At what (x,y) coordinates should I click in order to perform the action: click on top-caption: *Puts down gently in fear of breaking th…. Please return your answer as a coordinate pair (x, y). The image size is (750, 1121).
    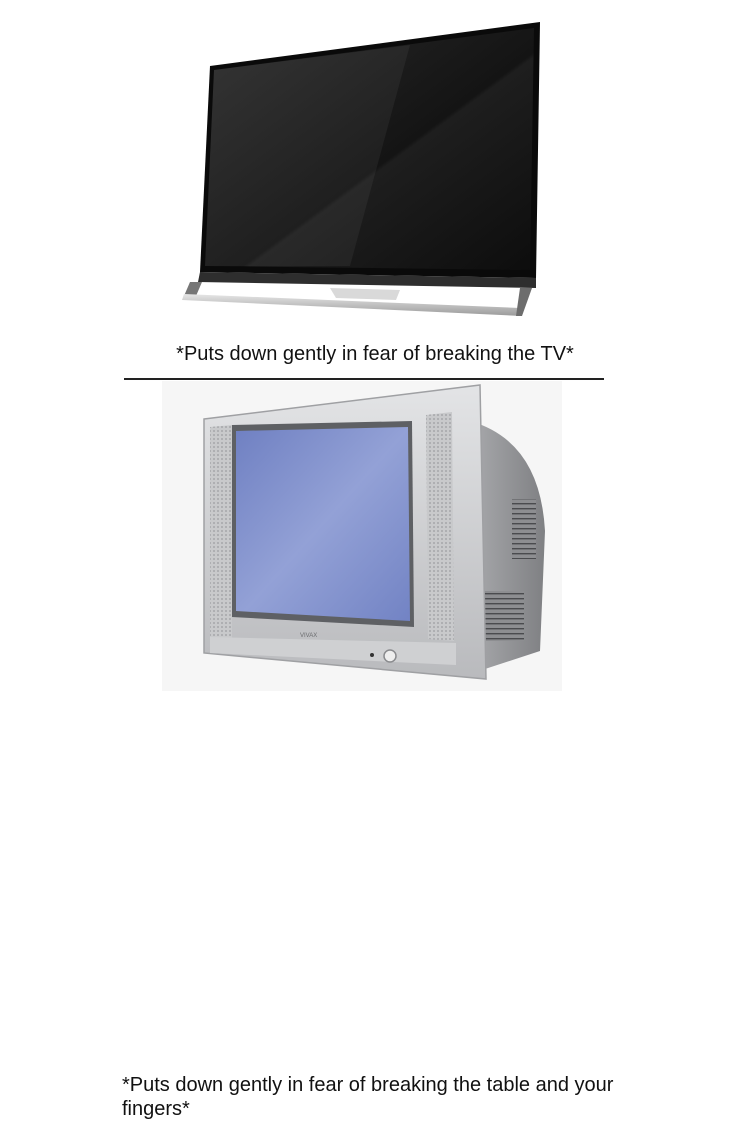
    Looking at the image, I should click on (375, 354).